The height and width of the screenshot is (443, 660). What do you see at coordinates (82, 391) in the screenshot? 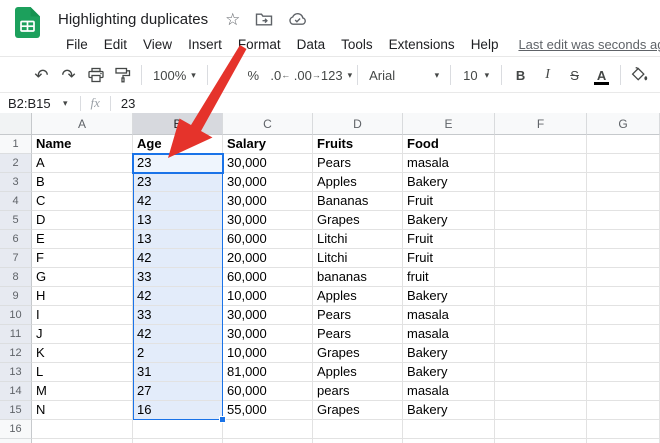
I see `cell-A14: M` at bounding box center [82, 391].